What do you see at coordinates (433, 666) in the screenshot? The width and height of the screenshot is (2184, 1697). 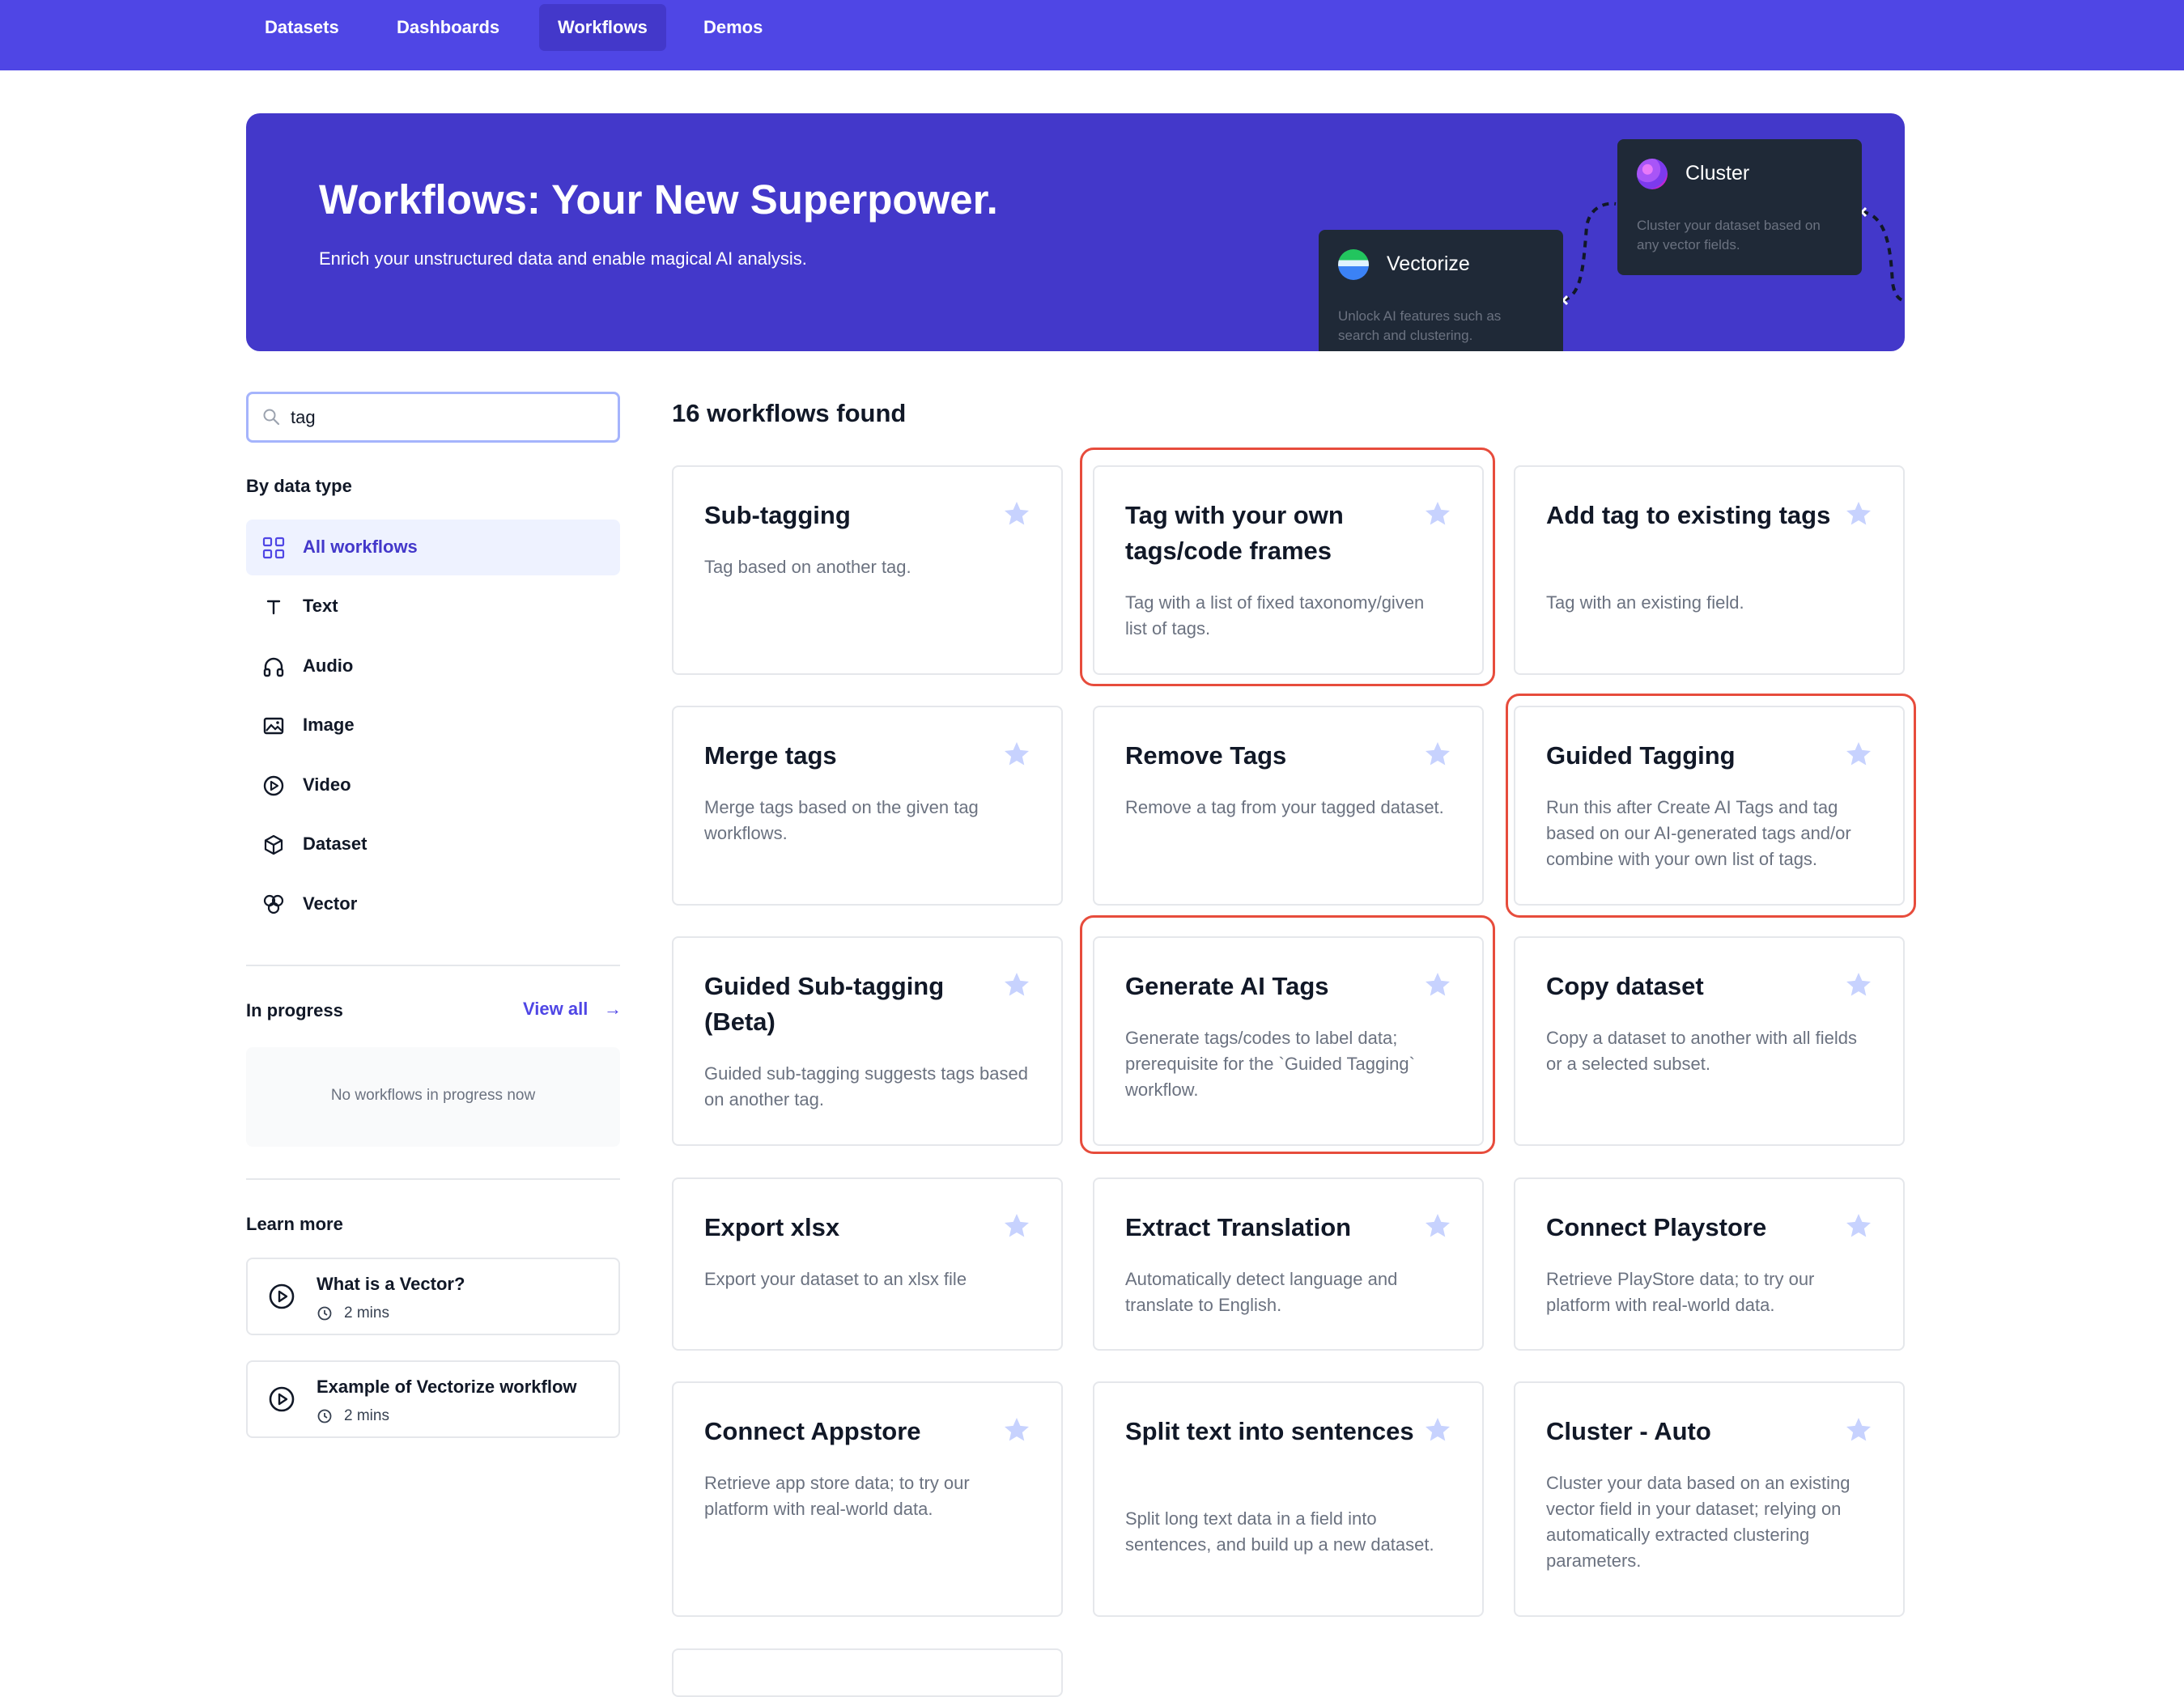 I see `filter-audio: Audio` at bounding box center [433, 666].